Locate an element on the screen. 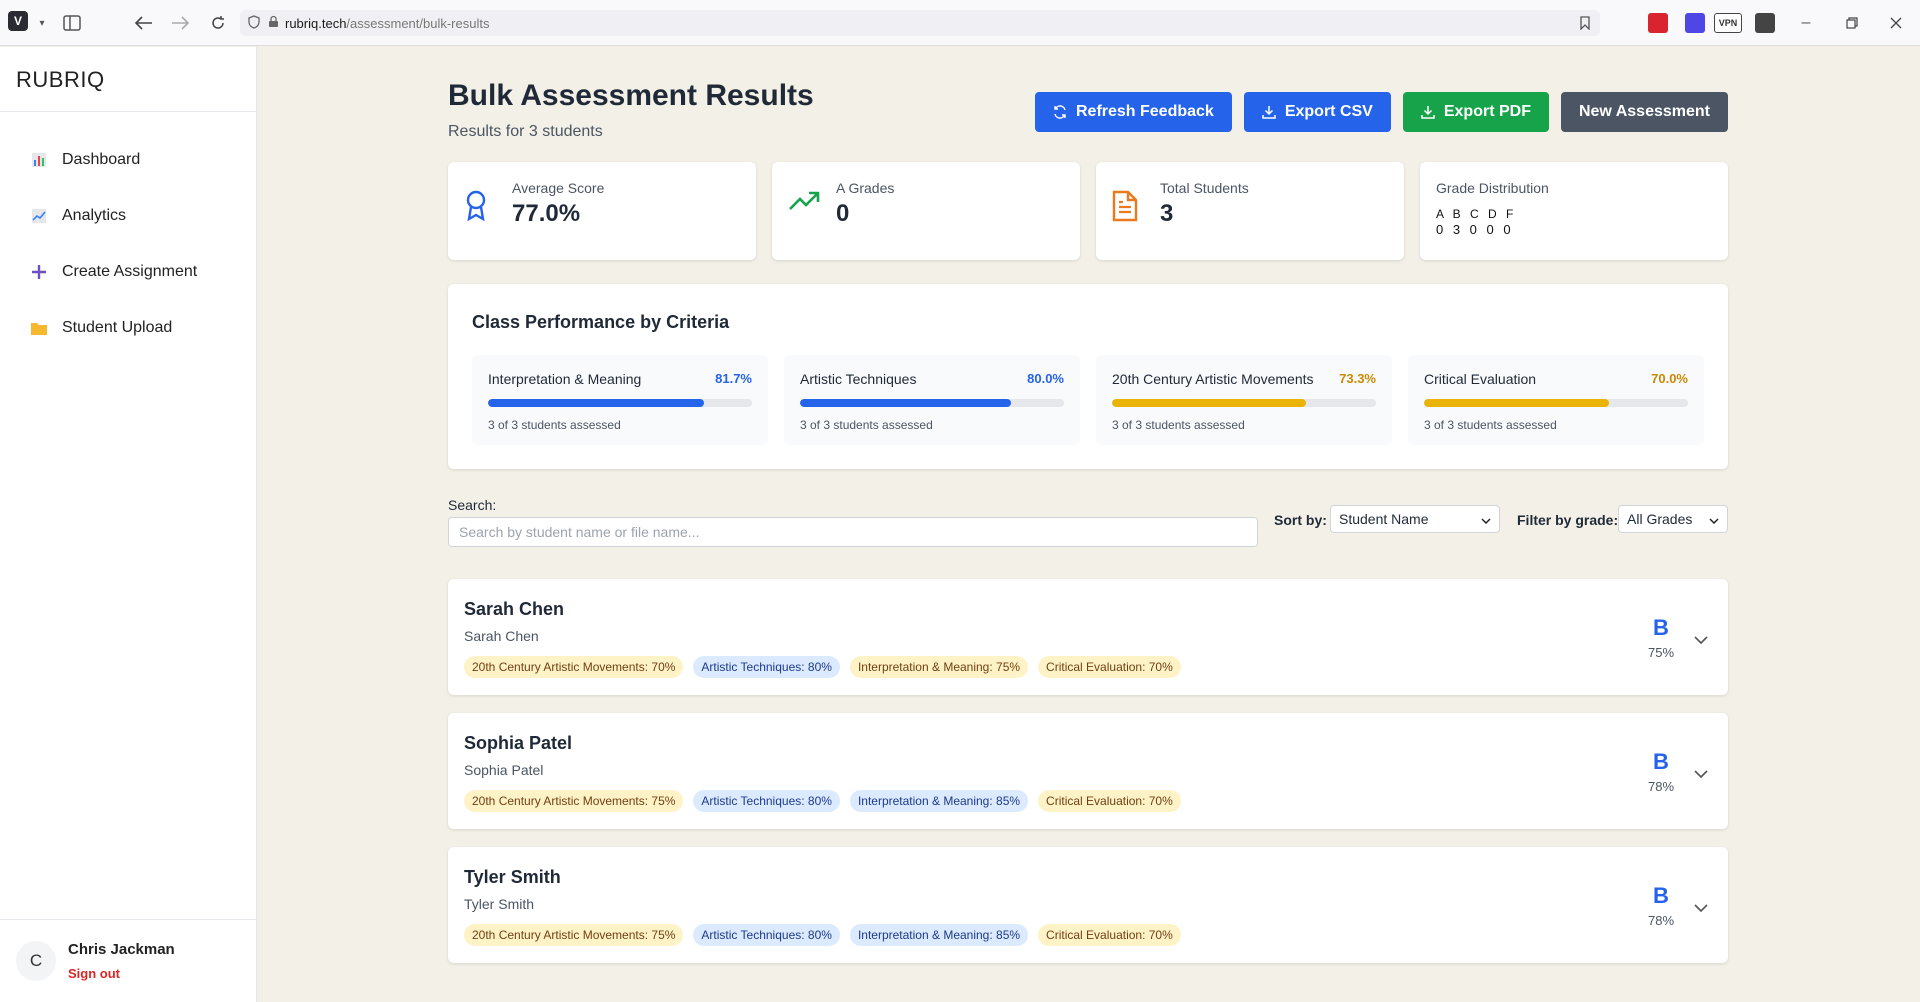  bookmark-icon is located at coordinates (1585, 24).